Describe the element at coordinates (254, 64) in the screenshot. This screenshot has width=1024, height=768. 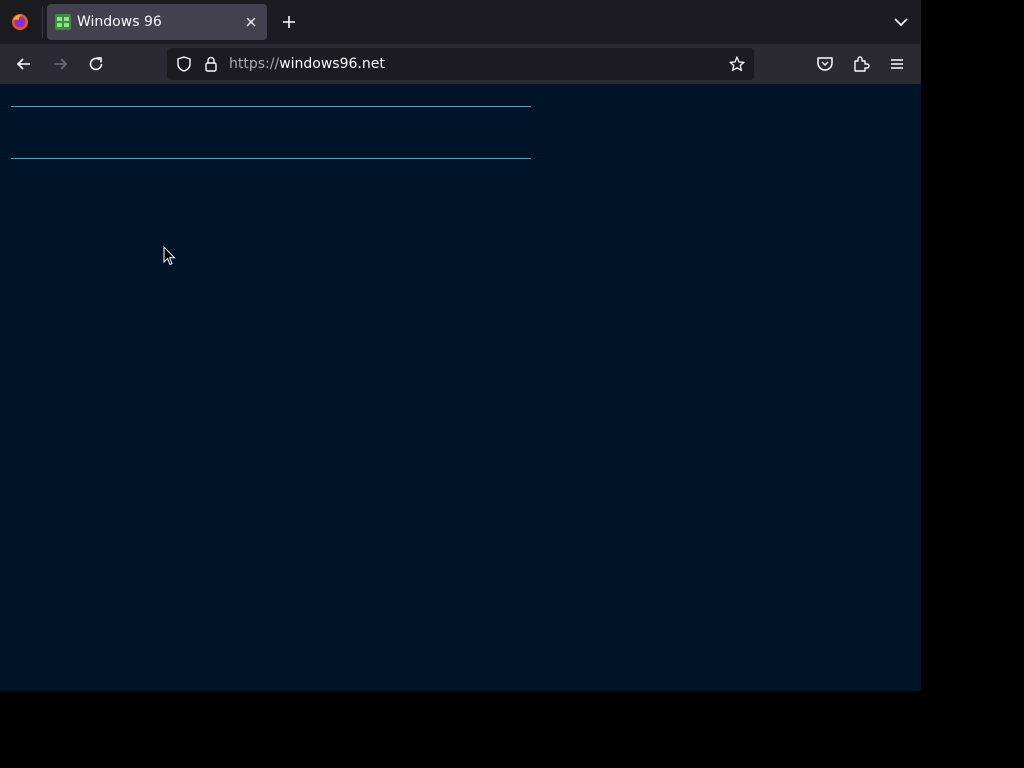
I see `url-scheme: https://` at that location.